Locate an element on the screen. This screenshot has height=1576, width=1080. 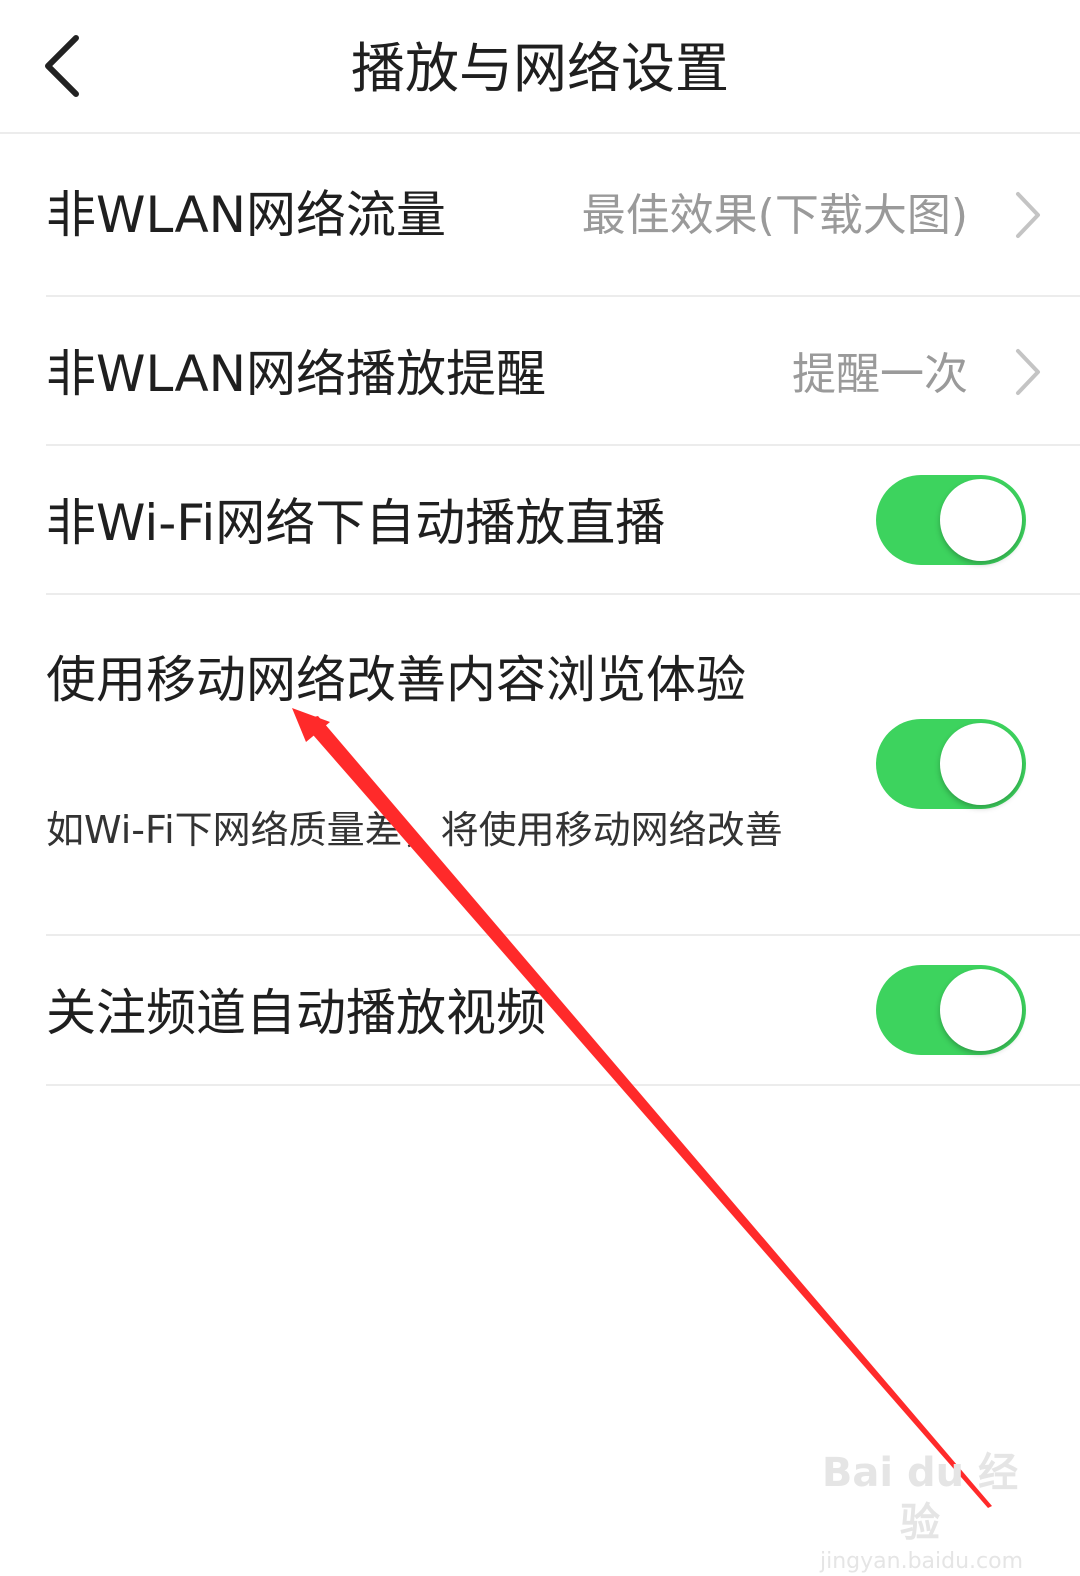
watermark: Bai du 经验 jingyan.baidu.com is located at coordinates (922, 1512).